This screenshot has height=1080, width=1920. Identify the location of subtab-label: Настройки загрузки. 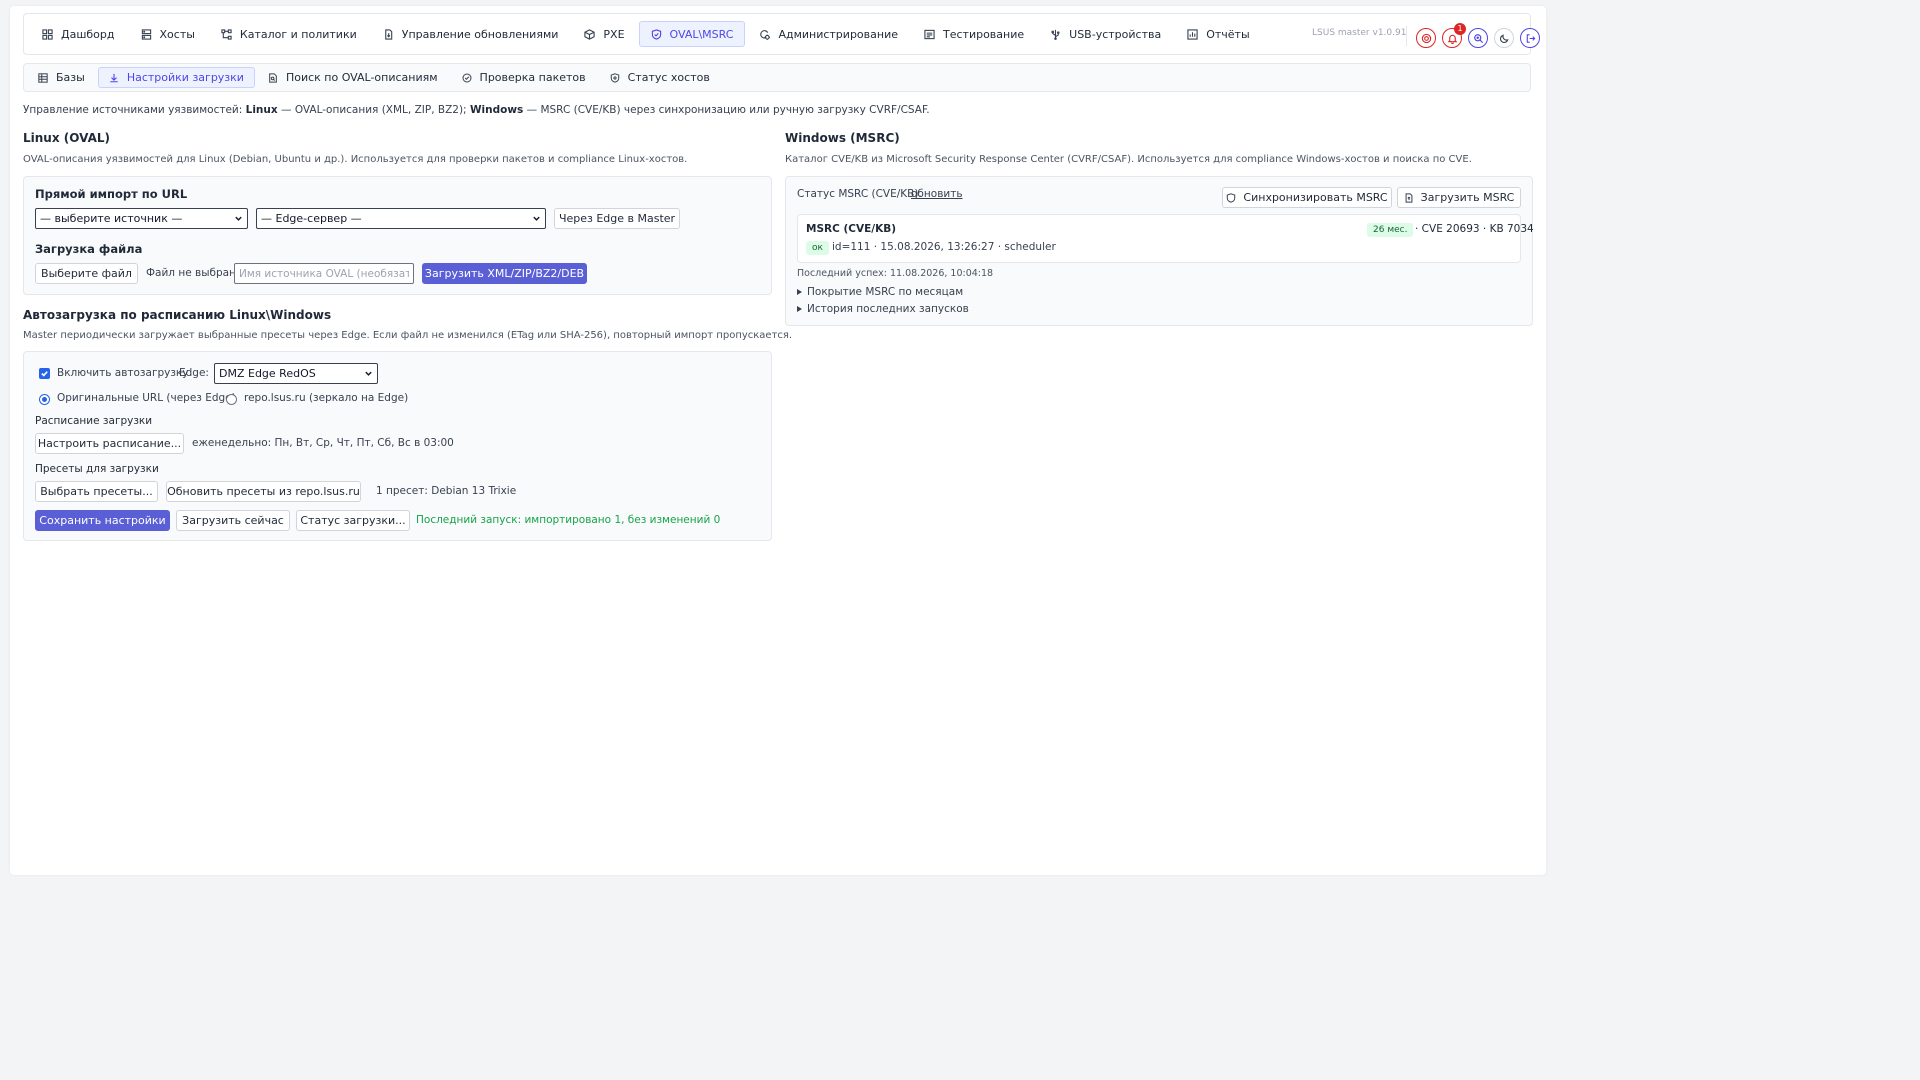
(185, 77).